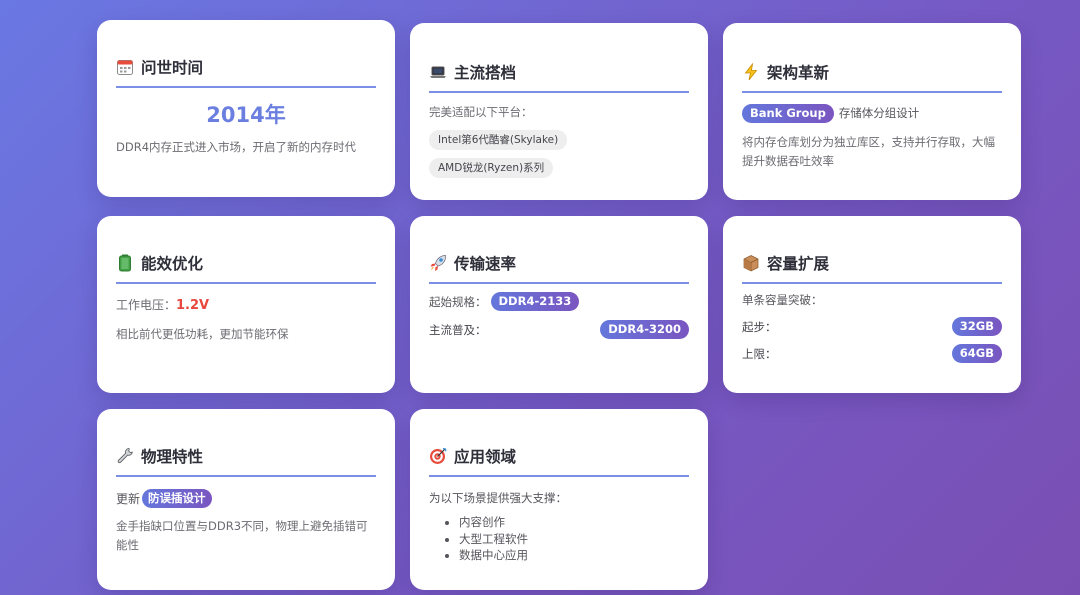 This screenshot has width=1080, height=595. I want to click on capacity-max-row: 上限： 64GB, so click(872, 353).